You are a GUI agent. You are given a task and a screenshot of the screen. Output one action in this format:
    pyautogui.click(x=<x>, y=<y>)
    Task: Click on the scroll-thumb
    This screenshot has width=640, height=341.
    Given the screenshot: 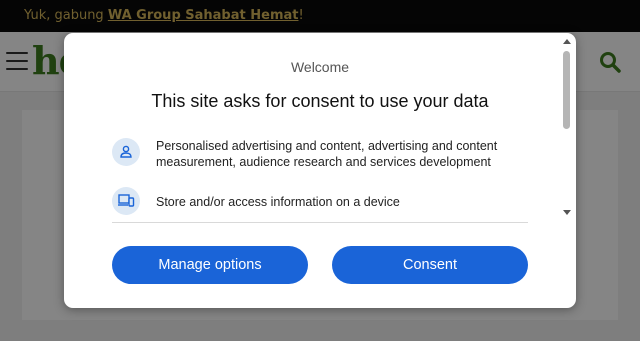 What is the action you would take?
    pyautogui.click(x=566, y=90)
    